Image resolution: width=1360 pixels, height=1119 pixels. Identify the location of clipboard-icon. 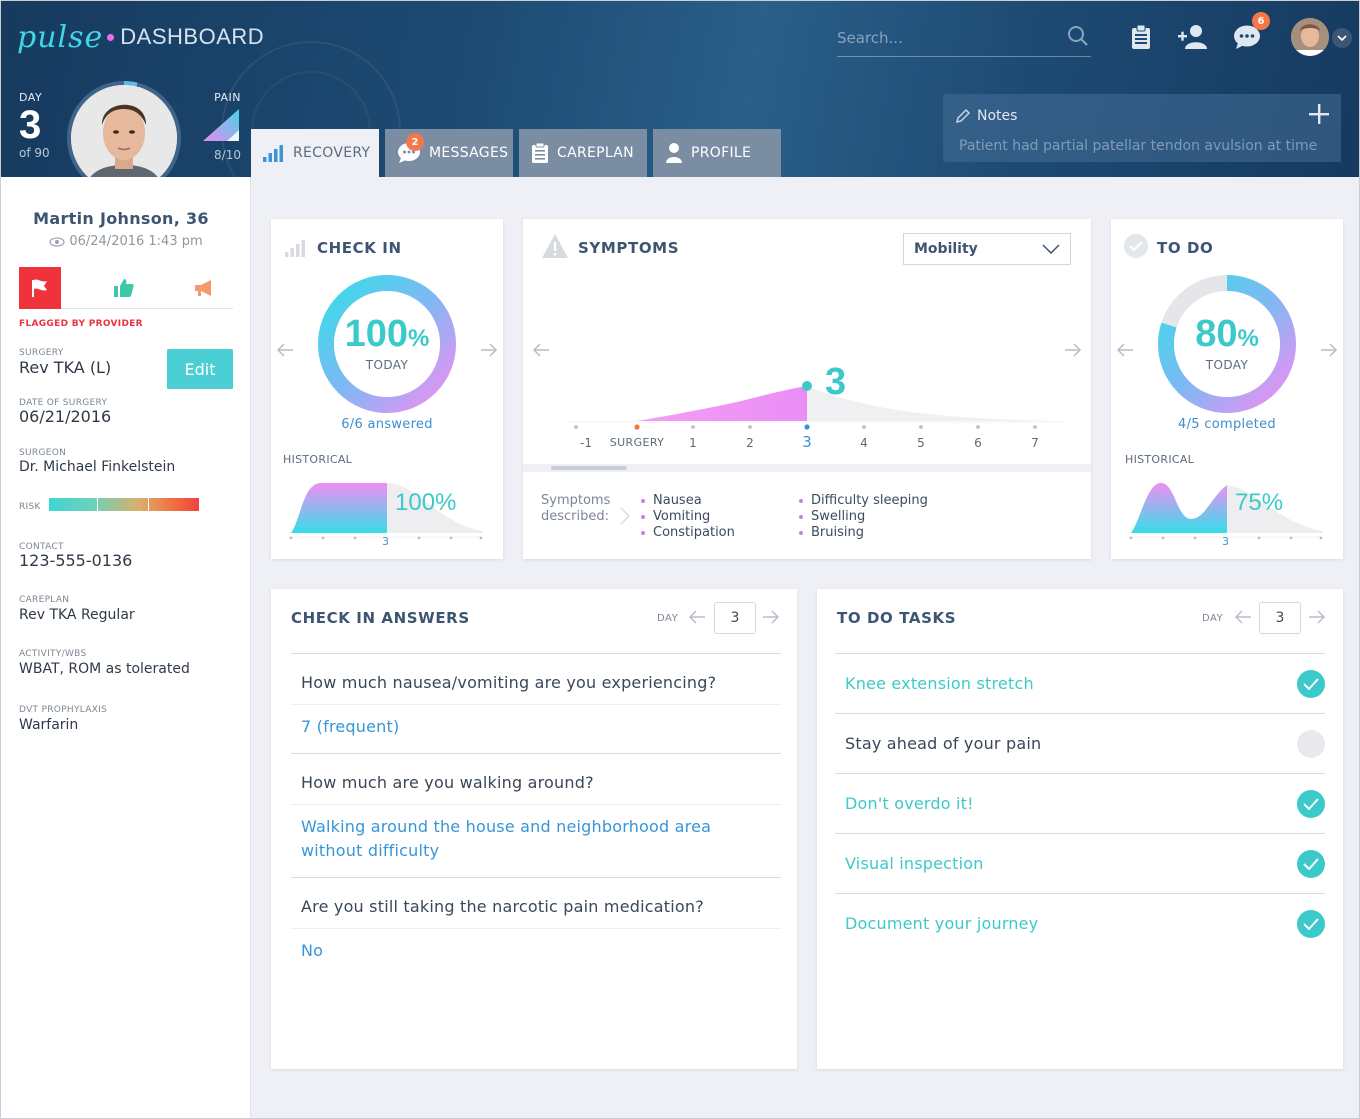
(1141, 37).